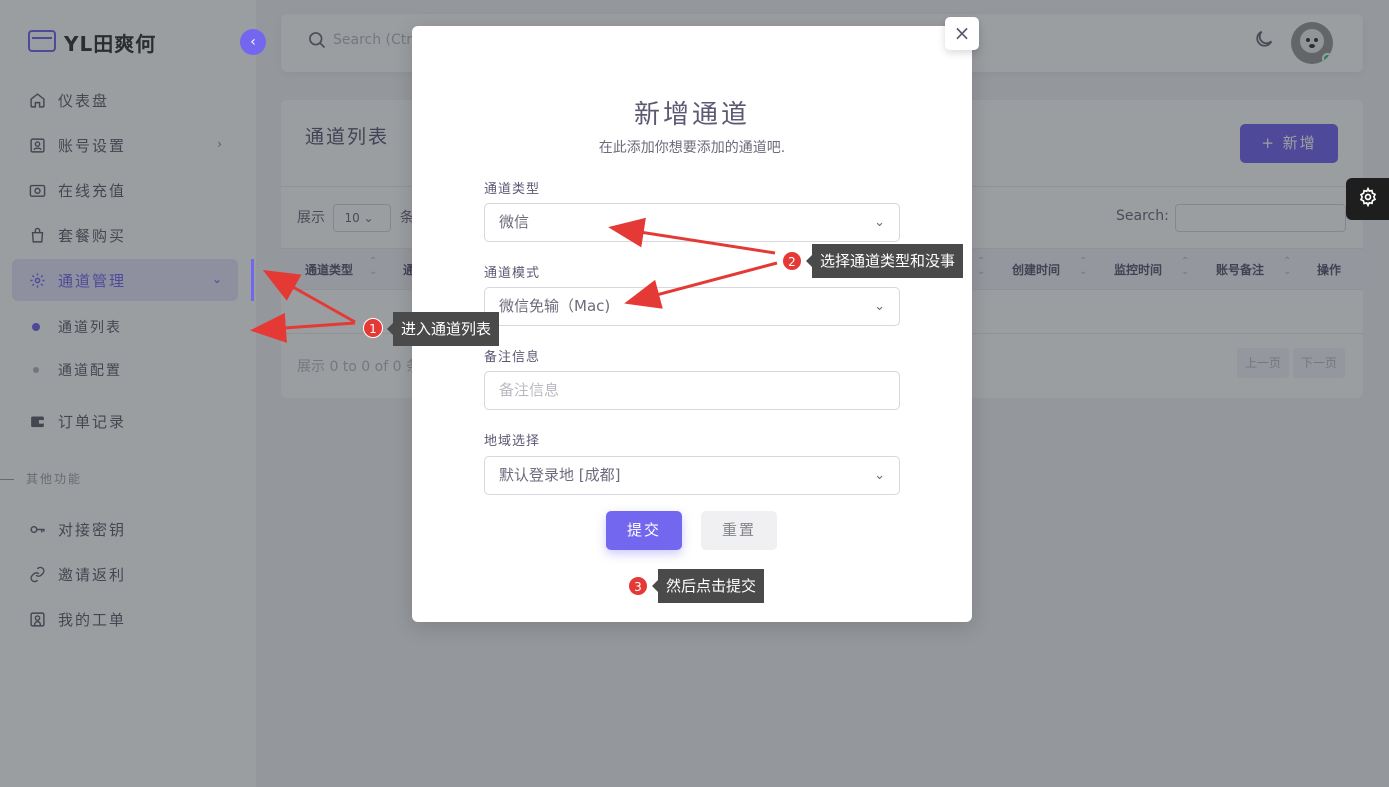 This screenshot has width=1389, height=787. What do you see at coordinates (253, 42) in the screenshot?
I see `sidebar-collapse-button: ‹` at bounding box center [253, 42].